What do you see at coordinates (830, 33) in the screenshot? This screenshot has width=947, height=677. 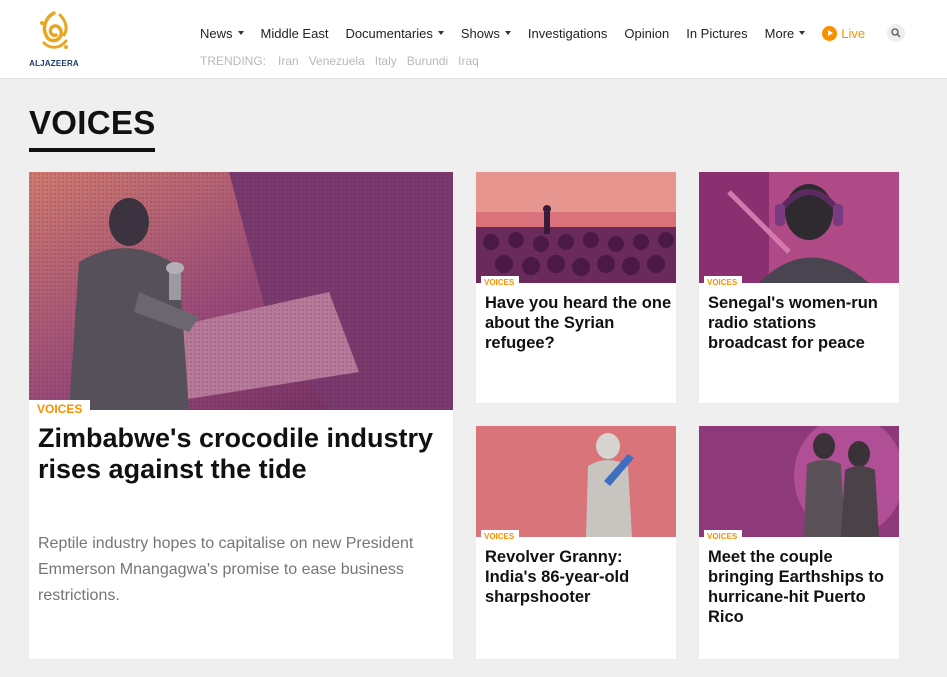 I see `play-icon` at bounding box center [830, 33].